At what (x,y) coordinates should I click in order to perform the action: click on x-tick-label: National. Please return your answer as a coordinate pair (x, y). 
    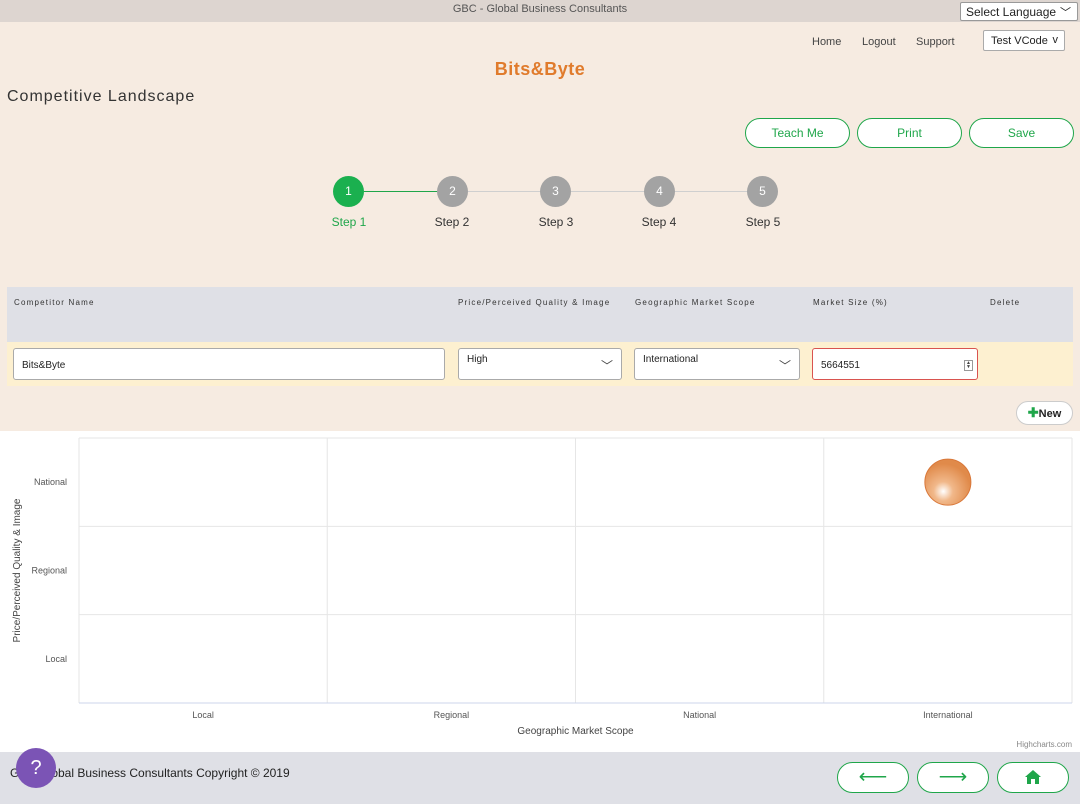
    Looking at the image, I should click on (699, 715).